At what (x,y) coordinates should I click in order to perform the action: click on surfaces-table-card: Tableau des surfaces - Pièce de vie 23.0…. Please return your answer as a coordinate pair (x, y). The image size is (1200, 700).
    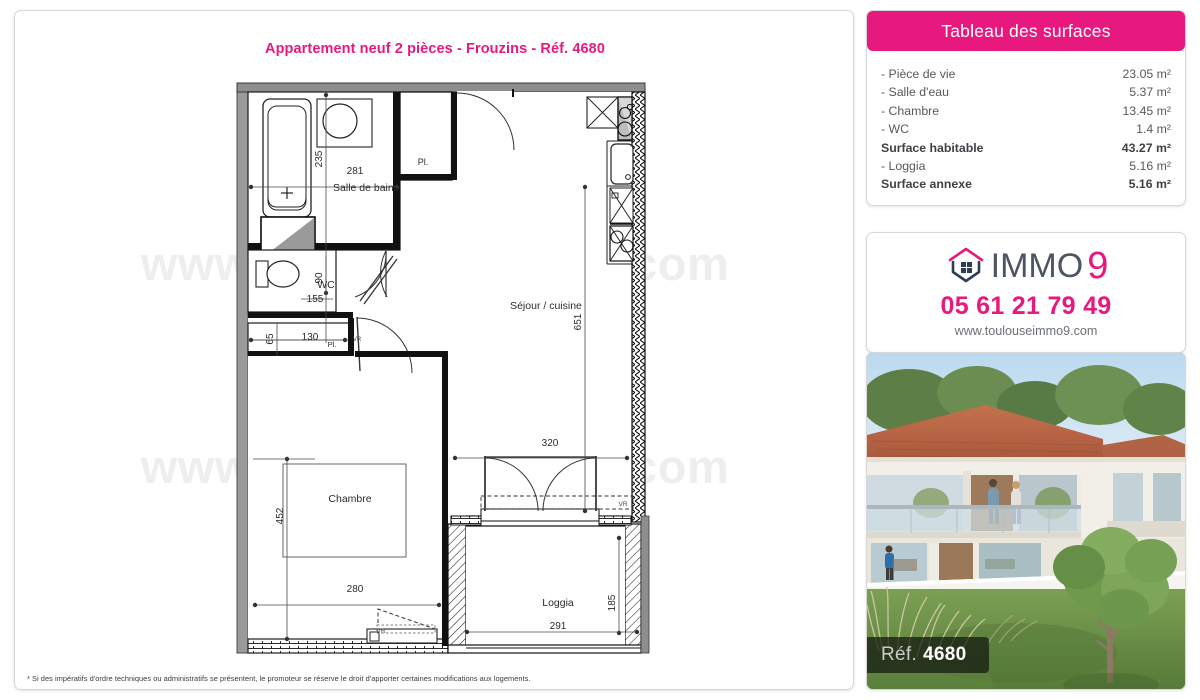
    Looking at the image, I should click on (1026, 108).